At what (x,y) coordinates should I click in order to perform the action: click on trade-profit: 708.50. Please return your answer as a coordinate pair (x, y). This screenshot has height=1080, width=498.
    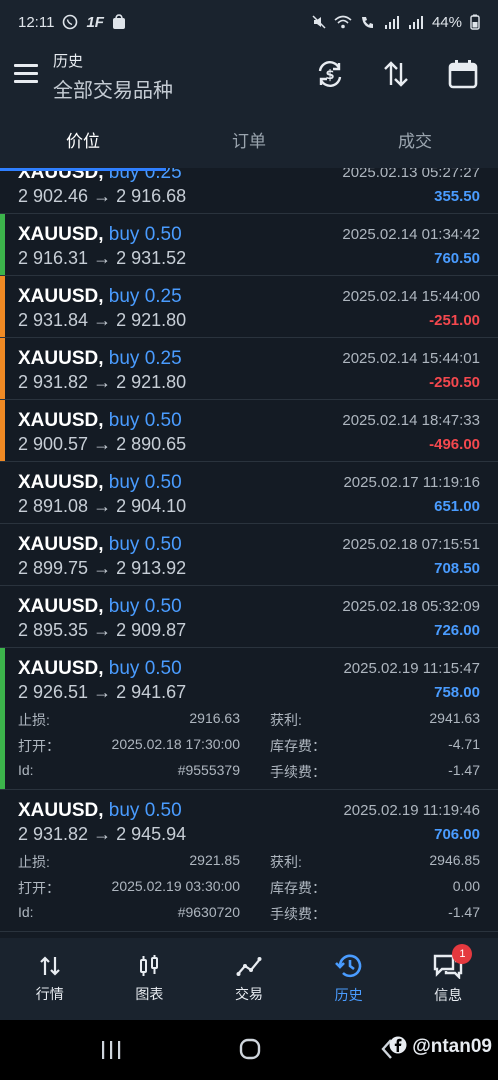
    Looking at the image, I should click on (457, 568).